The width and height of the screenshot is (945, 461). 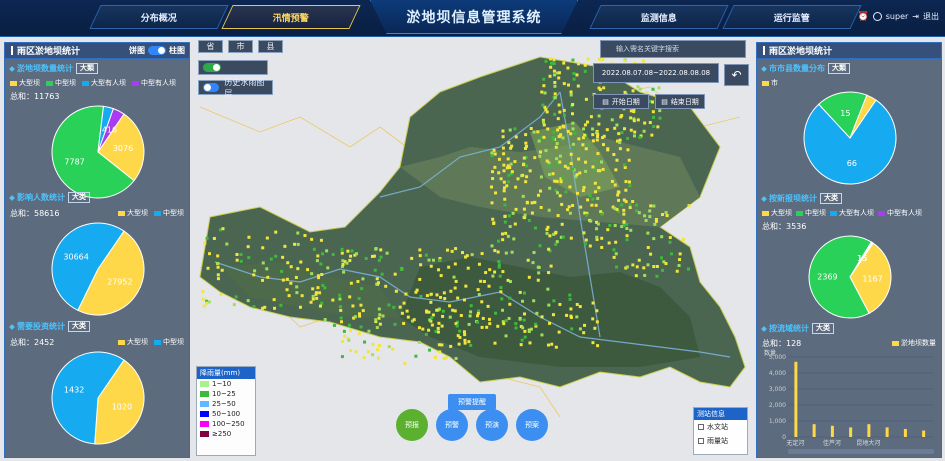 What do you see at coordinates (850, 403) in the screenshot?
I see `basin-bar-chart: 数量01,0002,0003,0004,0005,000无定河 佳芦河 昆地大河` at bounding box center [850, 403].